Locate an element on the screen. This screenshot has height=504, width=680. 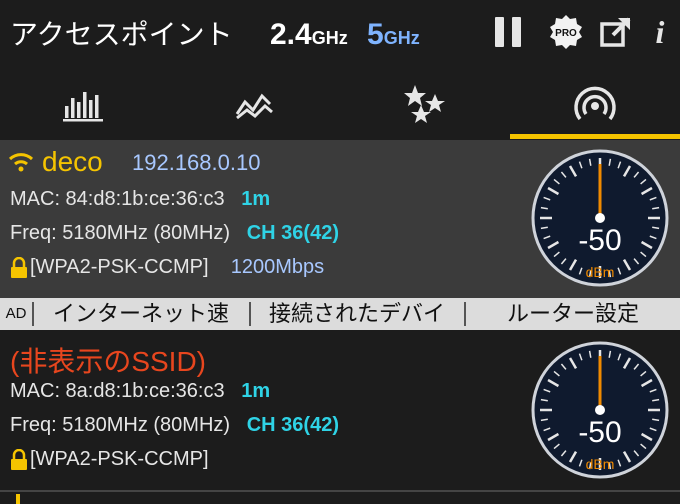
tab-time-graph is located at coordinates (255, 105).